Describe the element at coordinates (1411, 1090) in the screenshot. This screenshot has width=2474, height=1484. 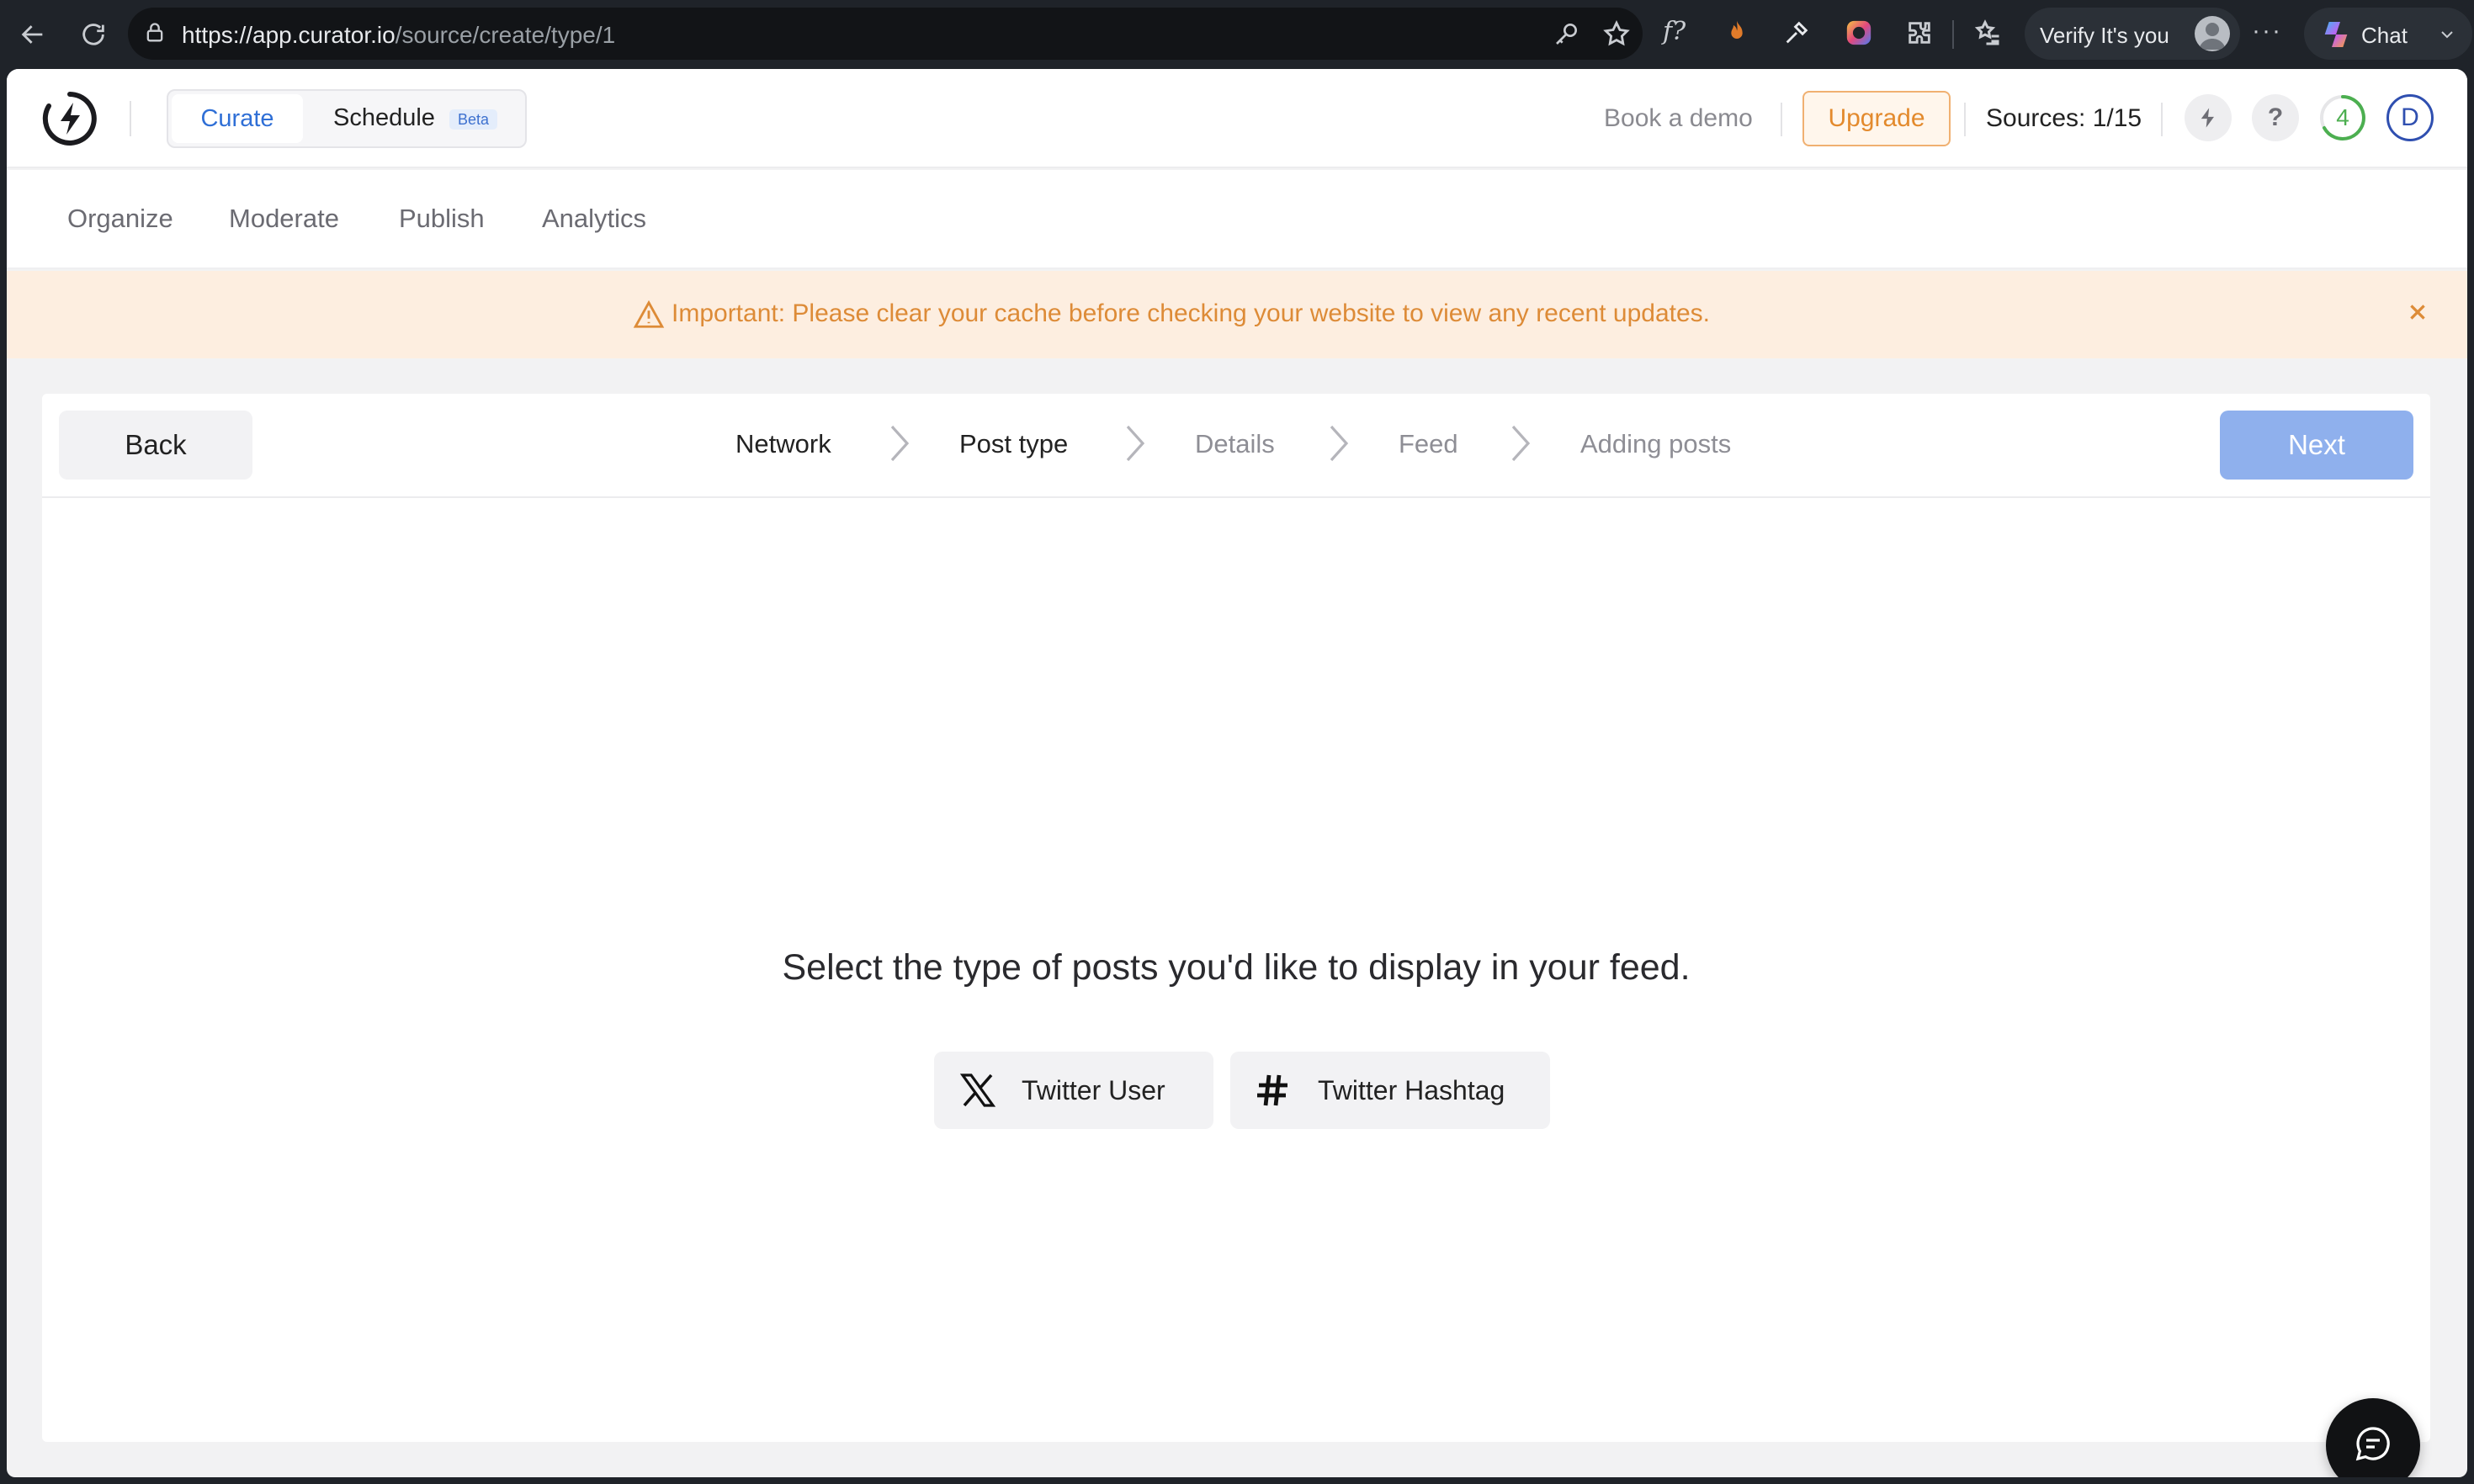
I see `twitter-hashtag-label: Twitter Hashtag` at that location.